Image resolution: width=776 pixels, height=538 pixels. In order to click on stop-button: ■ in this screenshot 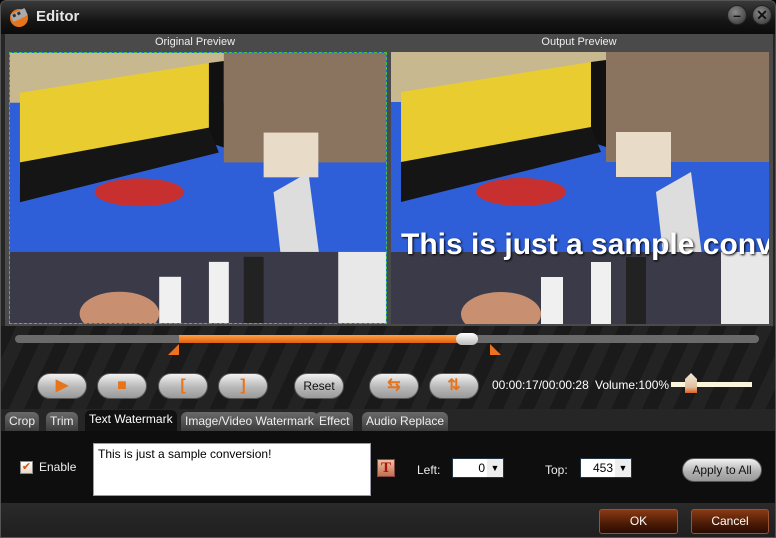, I will do `click(122, 386)`.